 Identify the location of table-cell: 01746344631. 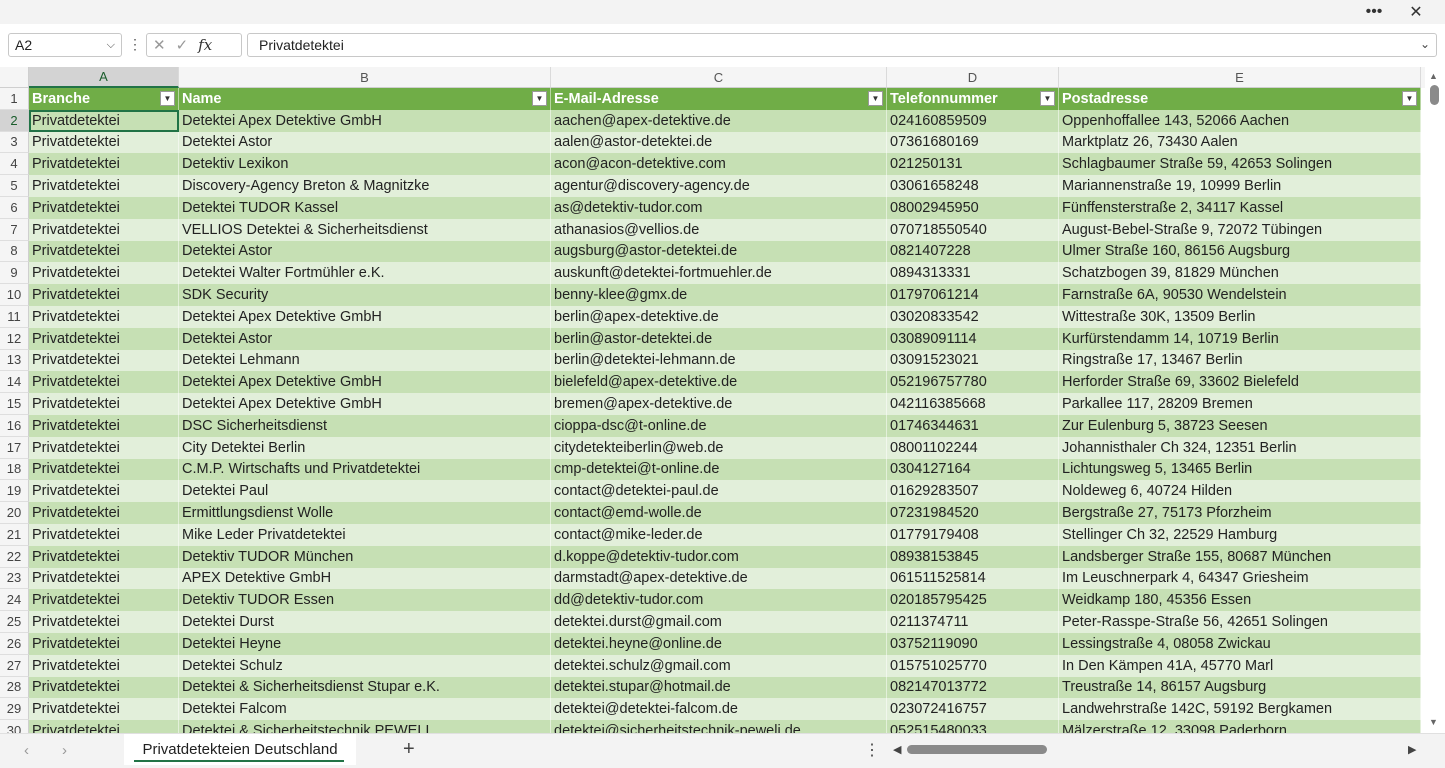
(973, 426).